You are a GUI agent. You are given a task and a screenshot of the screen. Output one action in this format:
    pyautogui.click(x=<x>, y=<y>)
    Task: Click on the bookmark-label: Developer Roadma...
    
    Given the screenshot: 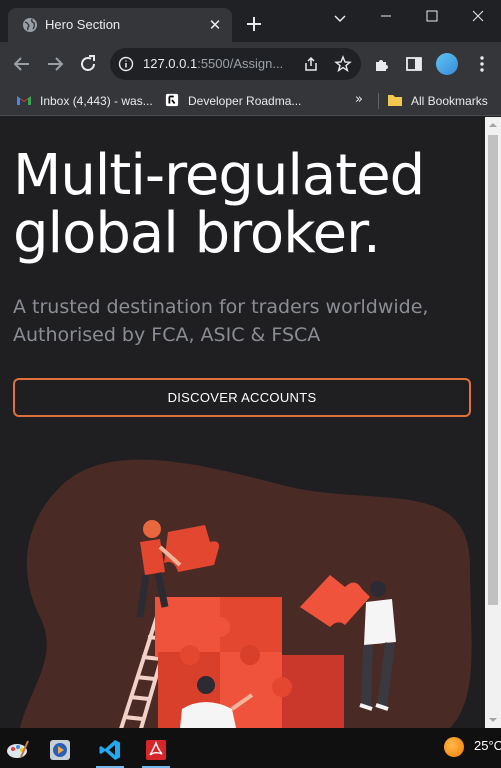 What is the action you would take?
    pyautogui.click(x=245, y=101)
    